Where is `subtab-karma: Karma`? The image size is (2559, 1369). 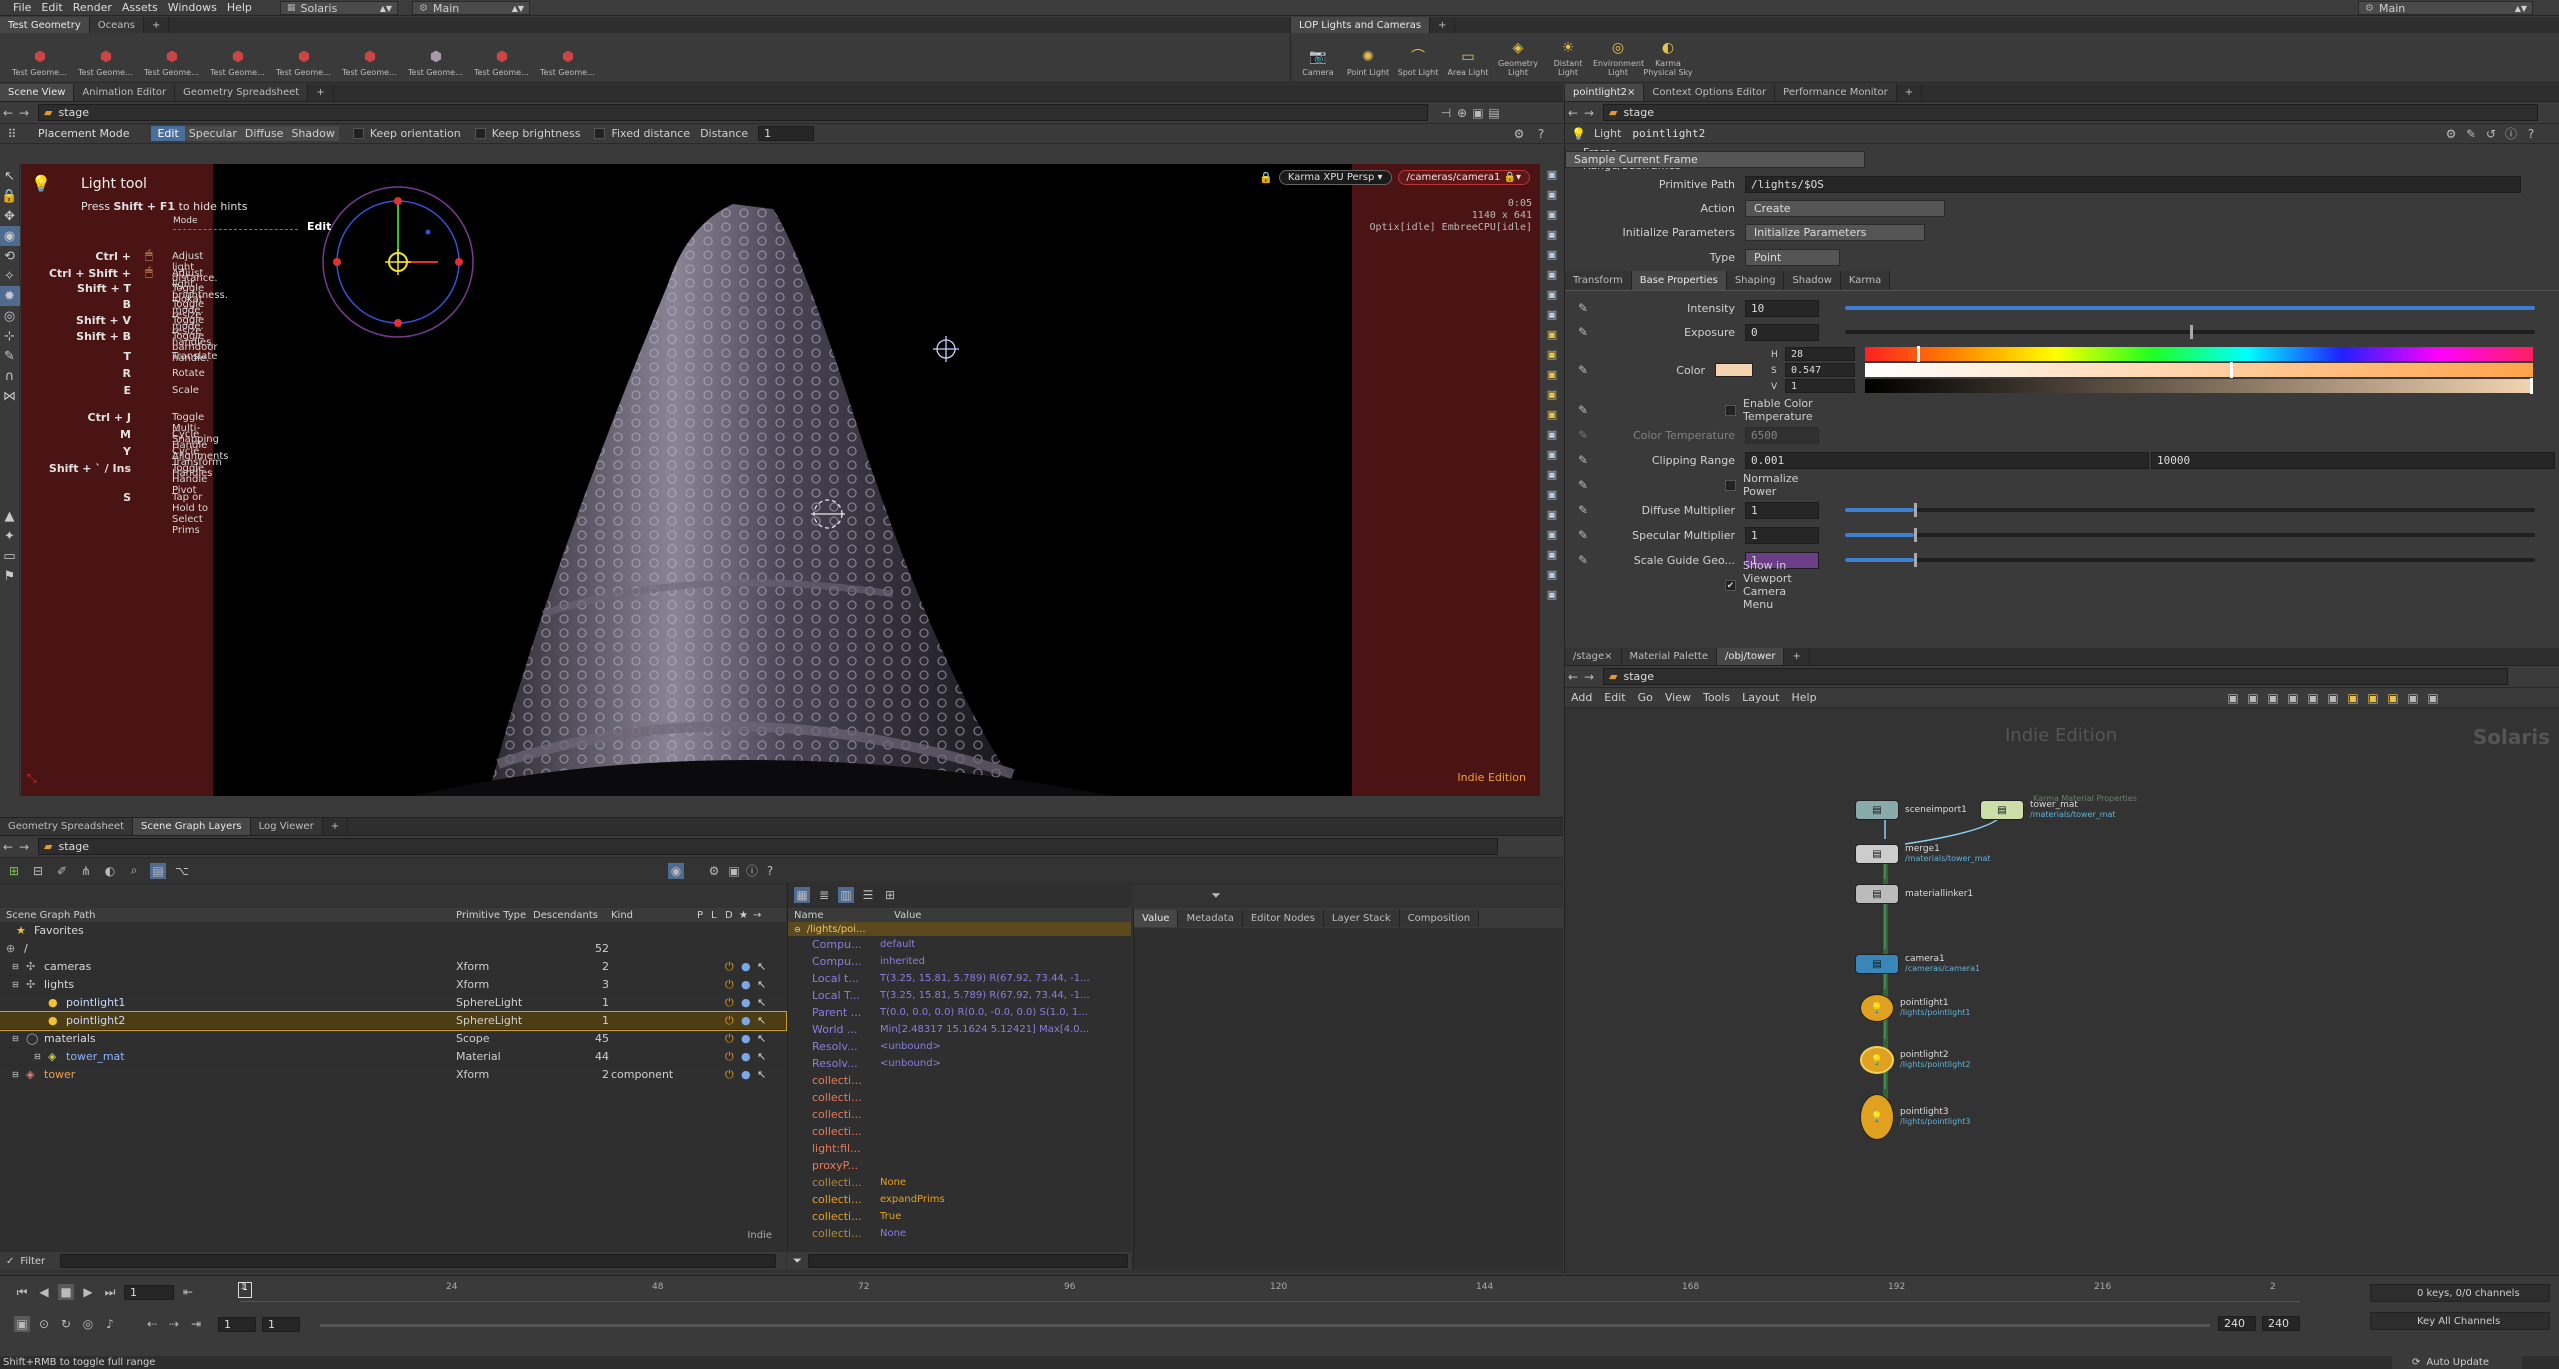
subtab-karma: Karma is located at coordinates (1865, 280).